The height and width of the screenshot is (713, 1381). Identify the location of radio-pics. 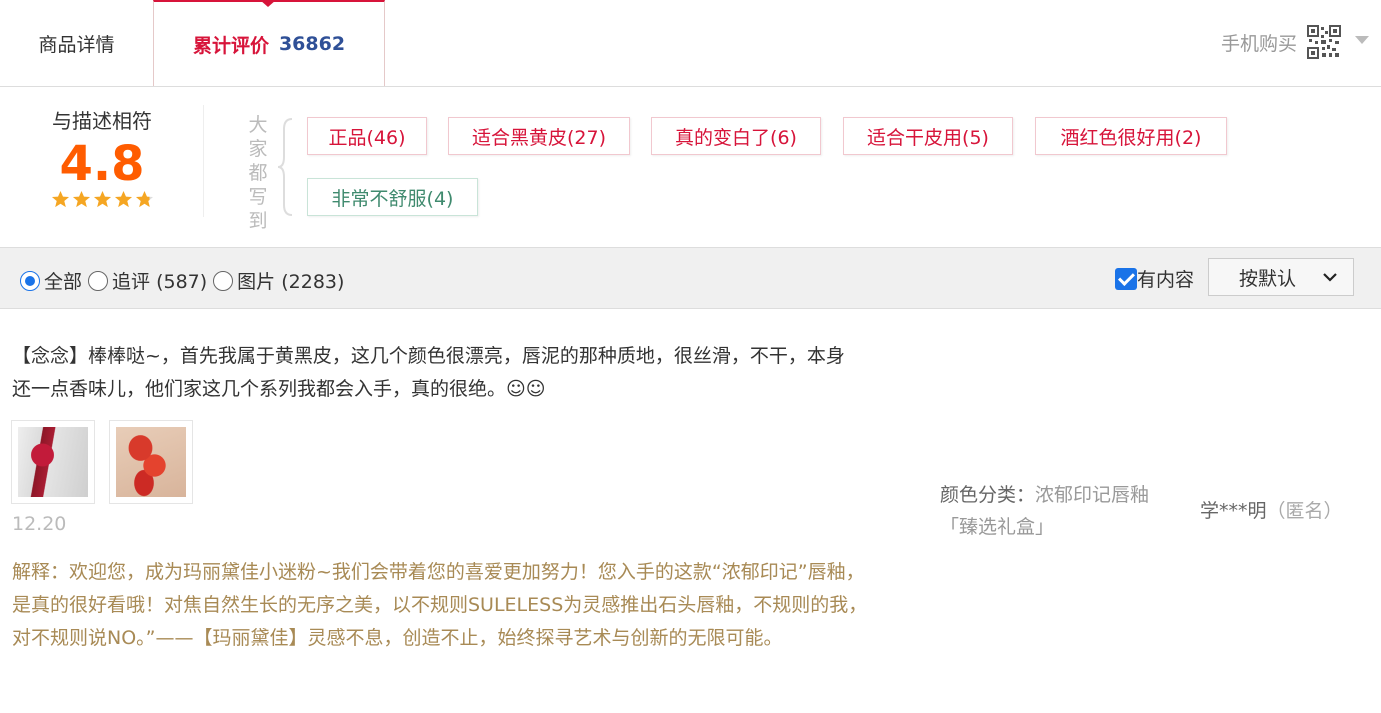
(223, 280).